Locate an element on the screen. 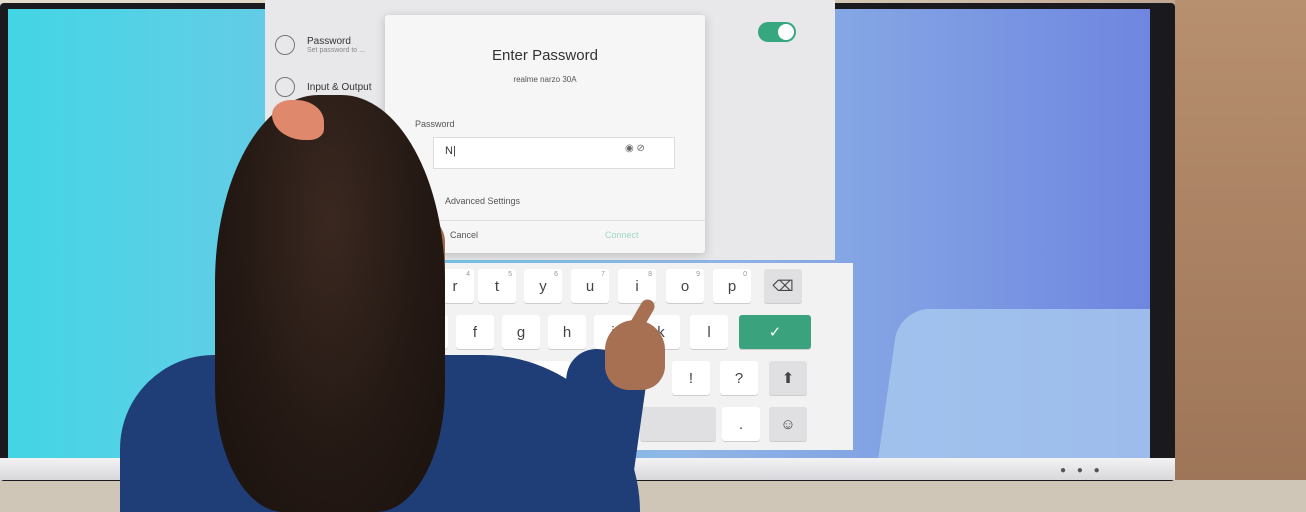 Image resolution: width=1306 pixels, height=512 pixels. key-hint: 5 is located at coordinates (510, 274).